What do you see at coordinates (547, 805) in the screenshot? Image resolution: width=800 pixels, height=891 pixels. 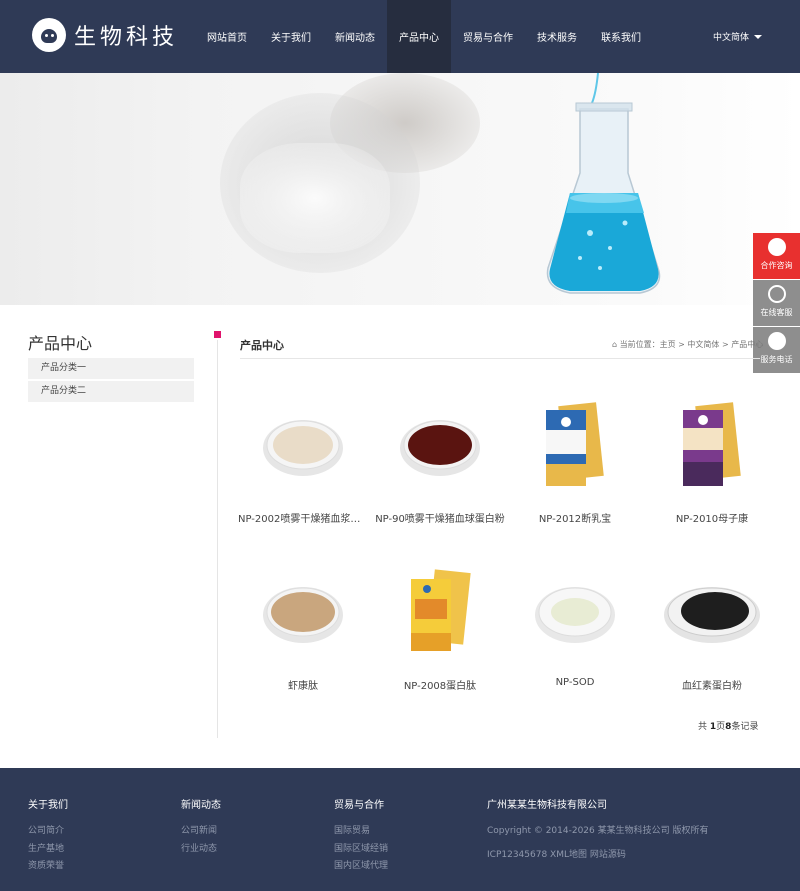 I see `company-name: 广州某某生物科技有限公司` at bounding box center [547, 805].